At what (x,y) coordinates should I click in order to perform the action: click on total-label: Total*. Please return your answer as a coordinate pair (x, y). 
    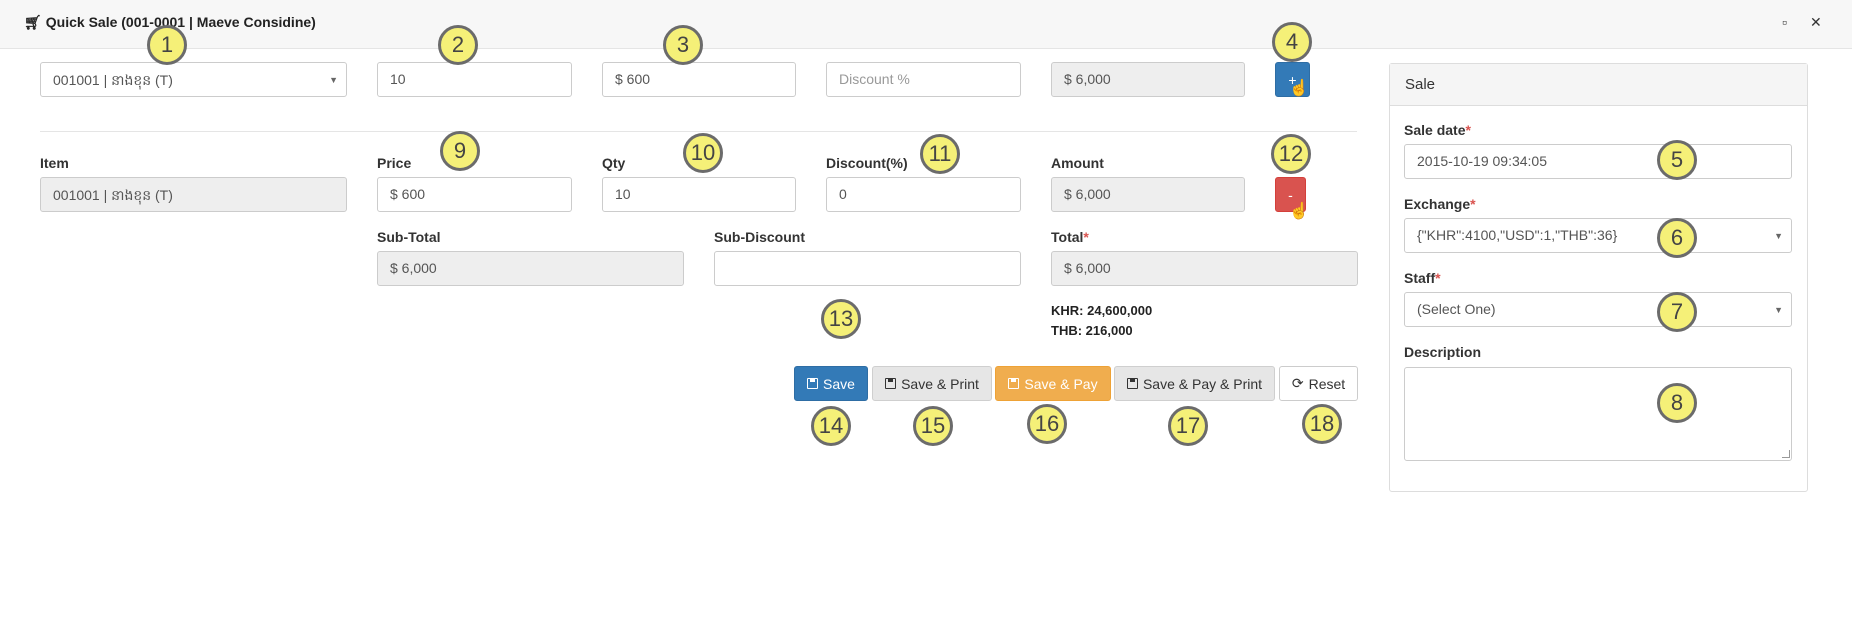
    Looking at the image, I should click on (1070, 237).